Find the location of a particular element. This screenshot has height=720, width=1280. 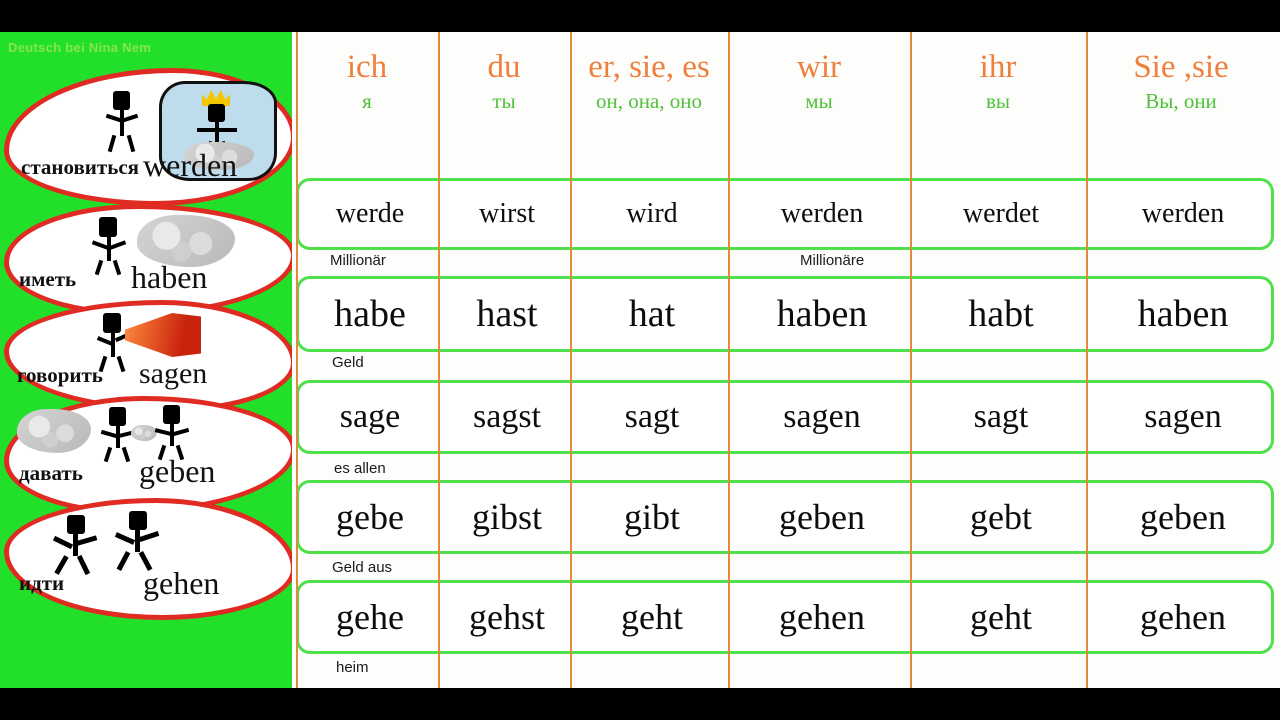

table-row: gehe gehst geht gehen geht gehen is located at coordinates (785, 617).